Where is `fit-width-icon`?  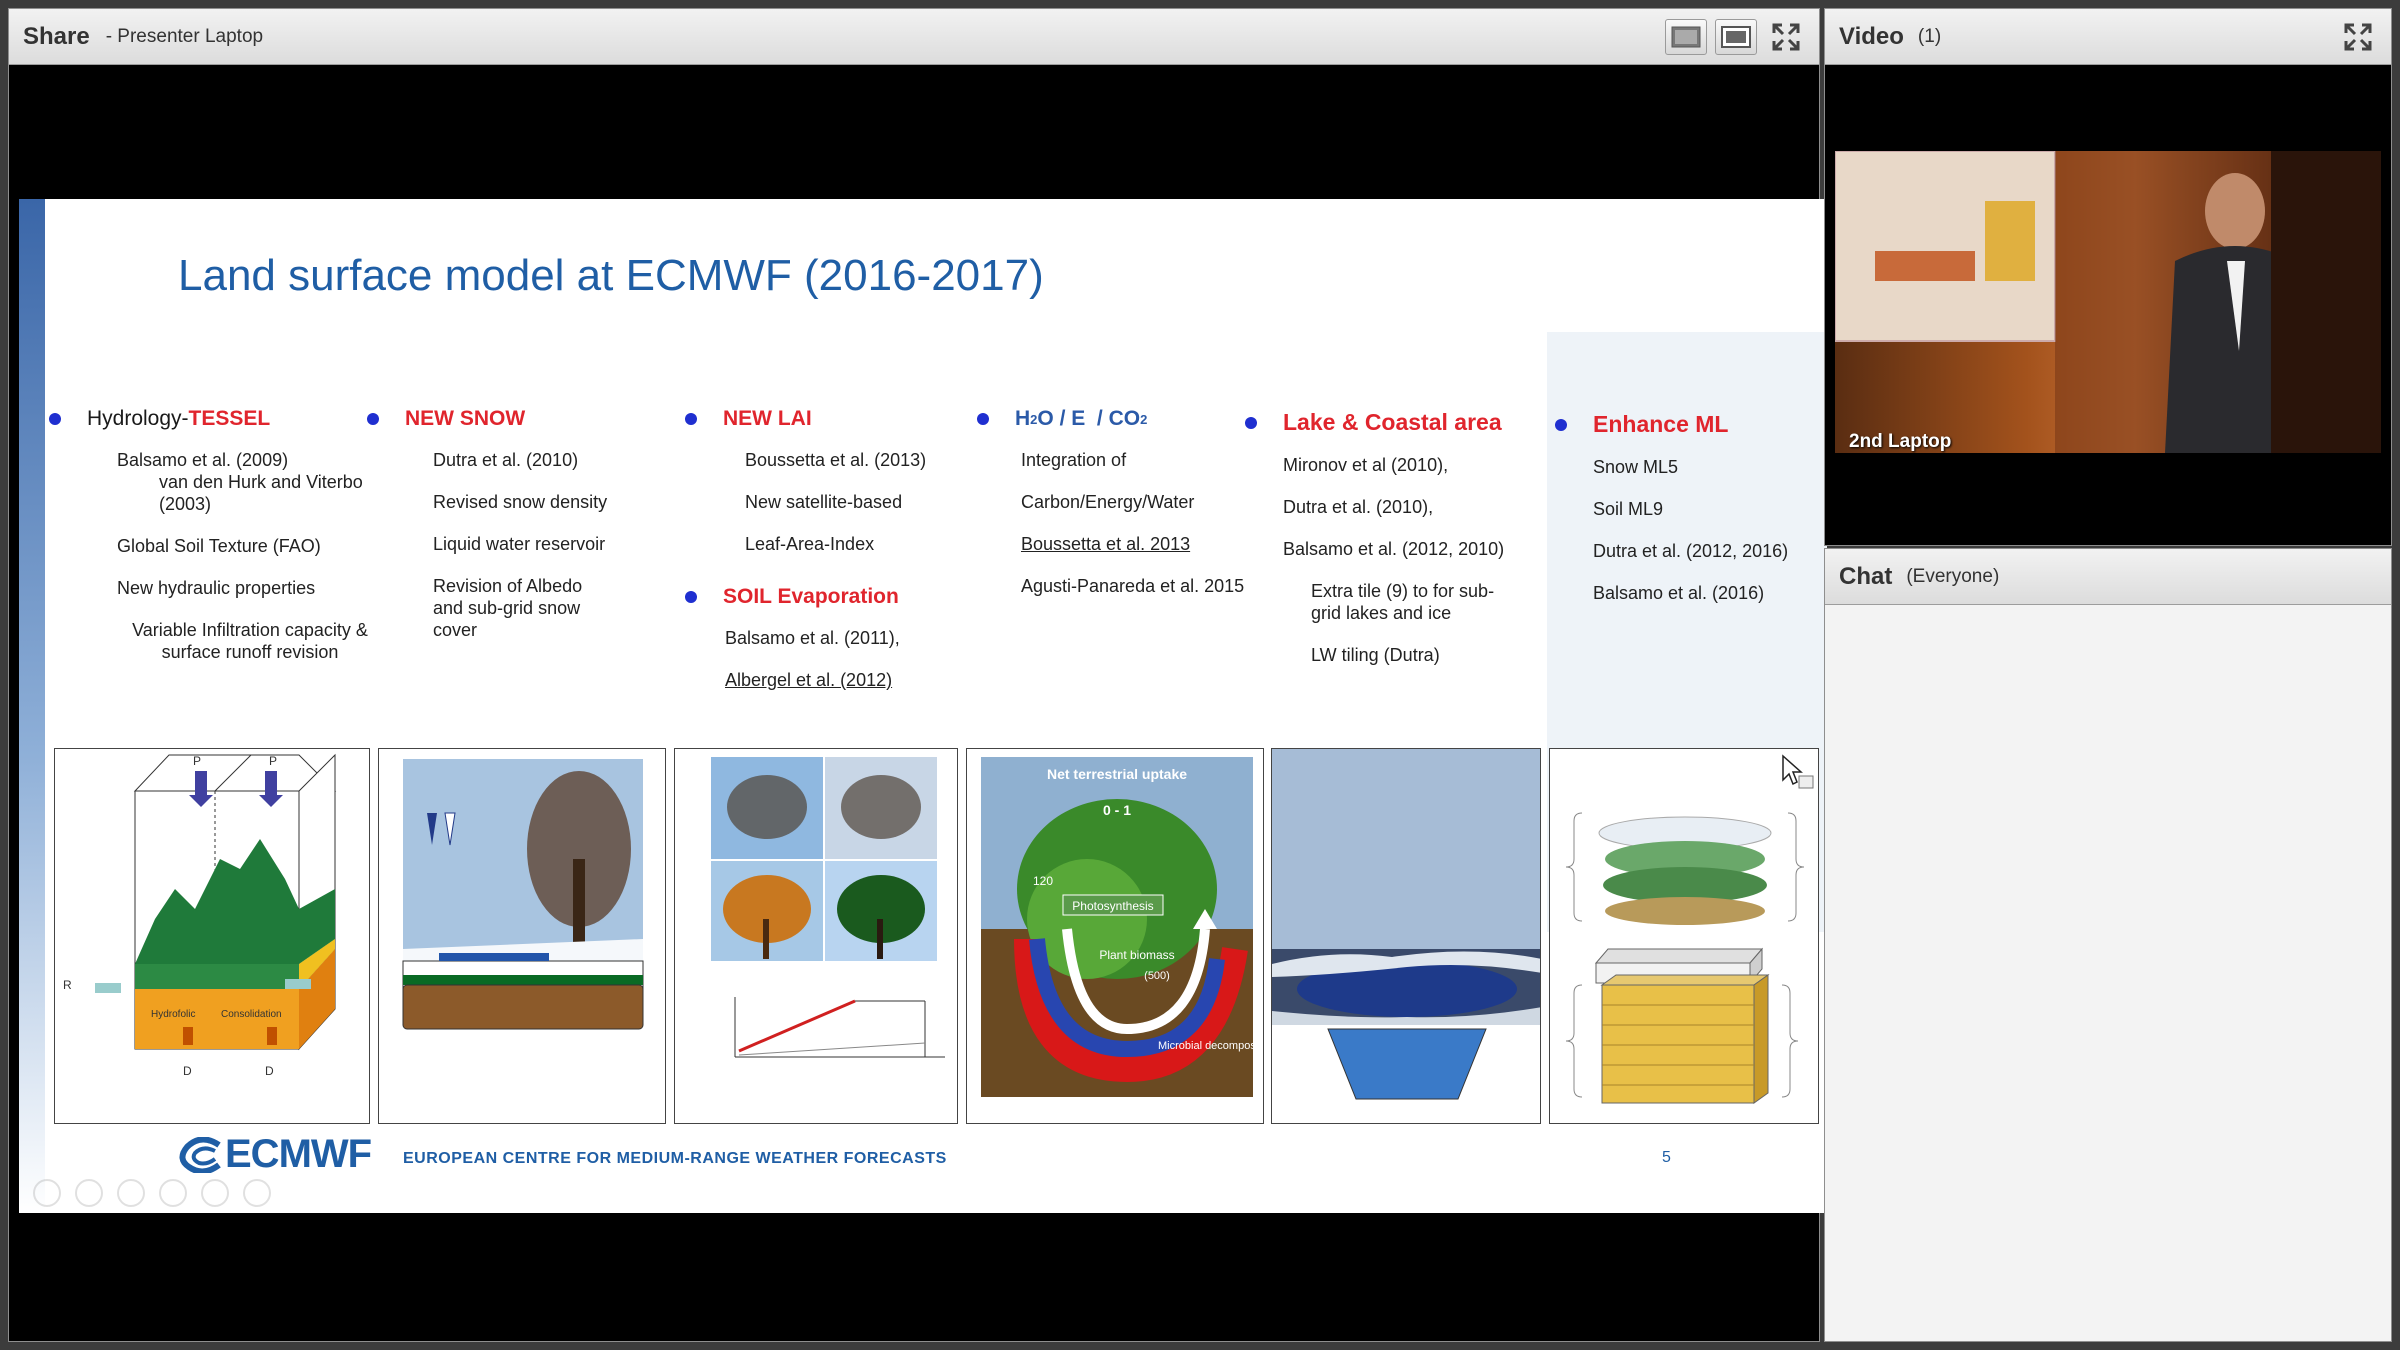
fit-width-icon is located at coordinates (1686, 37).